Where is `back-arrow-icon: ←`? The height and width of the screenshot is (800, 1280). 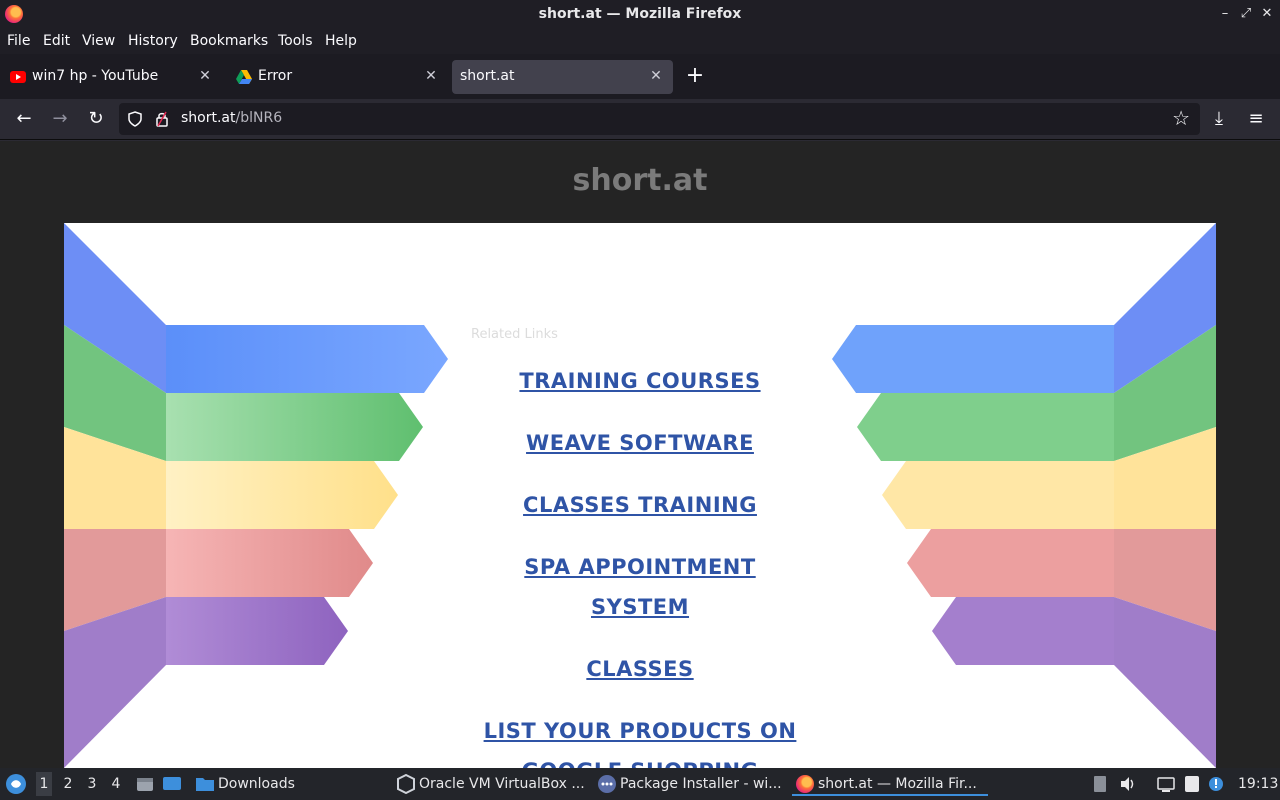 back-arrow-icon: ← is located at coordinates (24, 119).